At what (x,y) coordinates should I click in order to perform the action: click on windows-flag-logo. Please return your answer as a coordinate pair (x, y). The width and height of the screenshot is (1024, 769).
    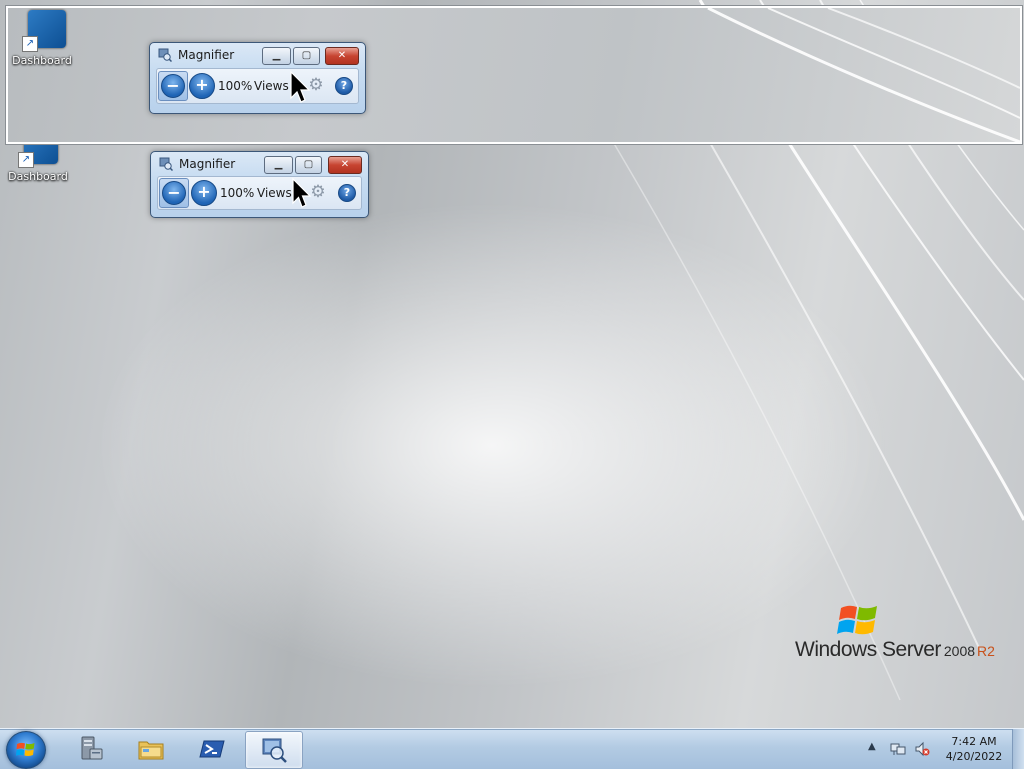
    Looking at the image, I should click on (857, 620).